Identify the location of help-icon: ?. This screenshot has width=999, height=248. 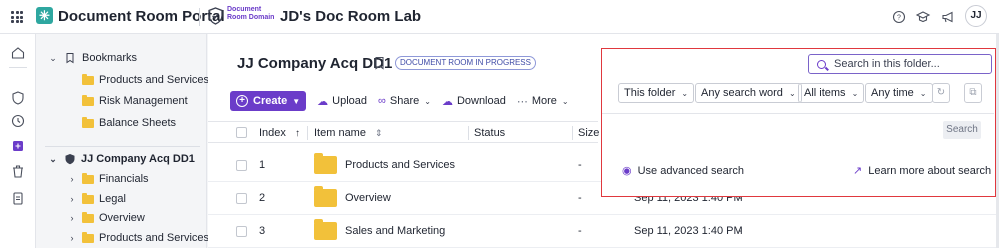
(899, 17).